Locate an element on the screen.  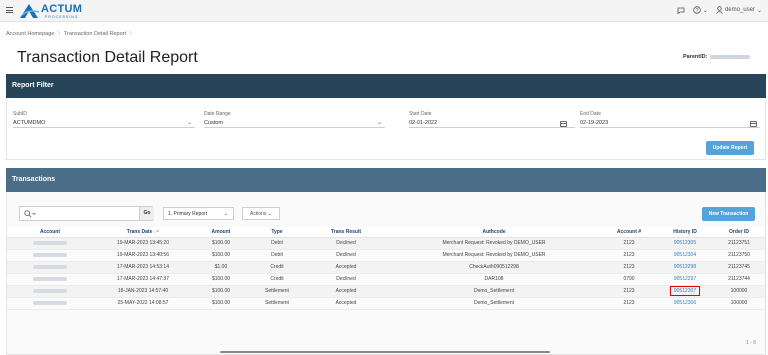
history-id-link: 90512306 is located at coordinates (685, 303).